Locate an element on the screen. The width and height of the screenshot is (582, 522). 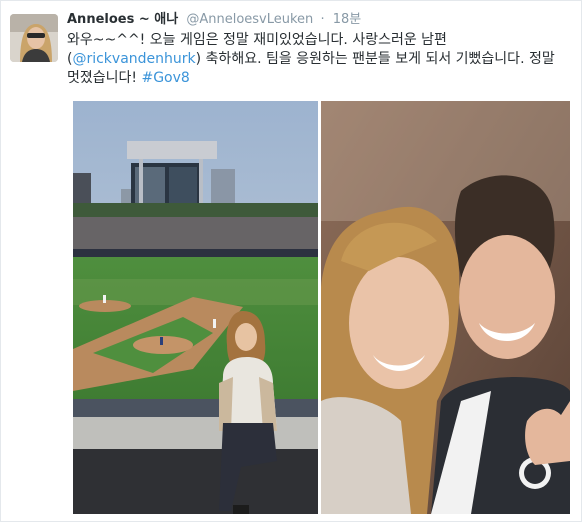
user-handle: @AnneloesvLeuken is located at coordinates (249, 19).